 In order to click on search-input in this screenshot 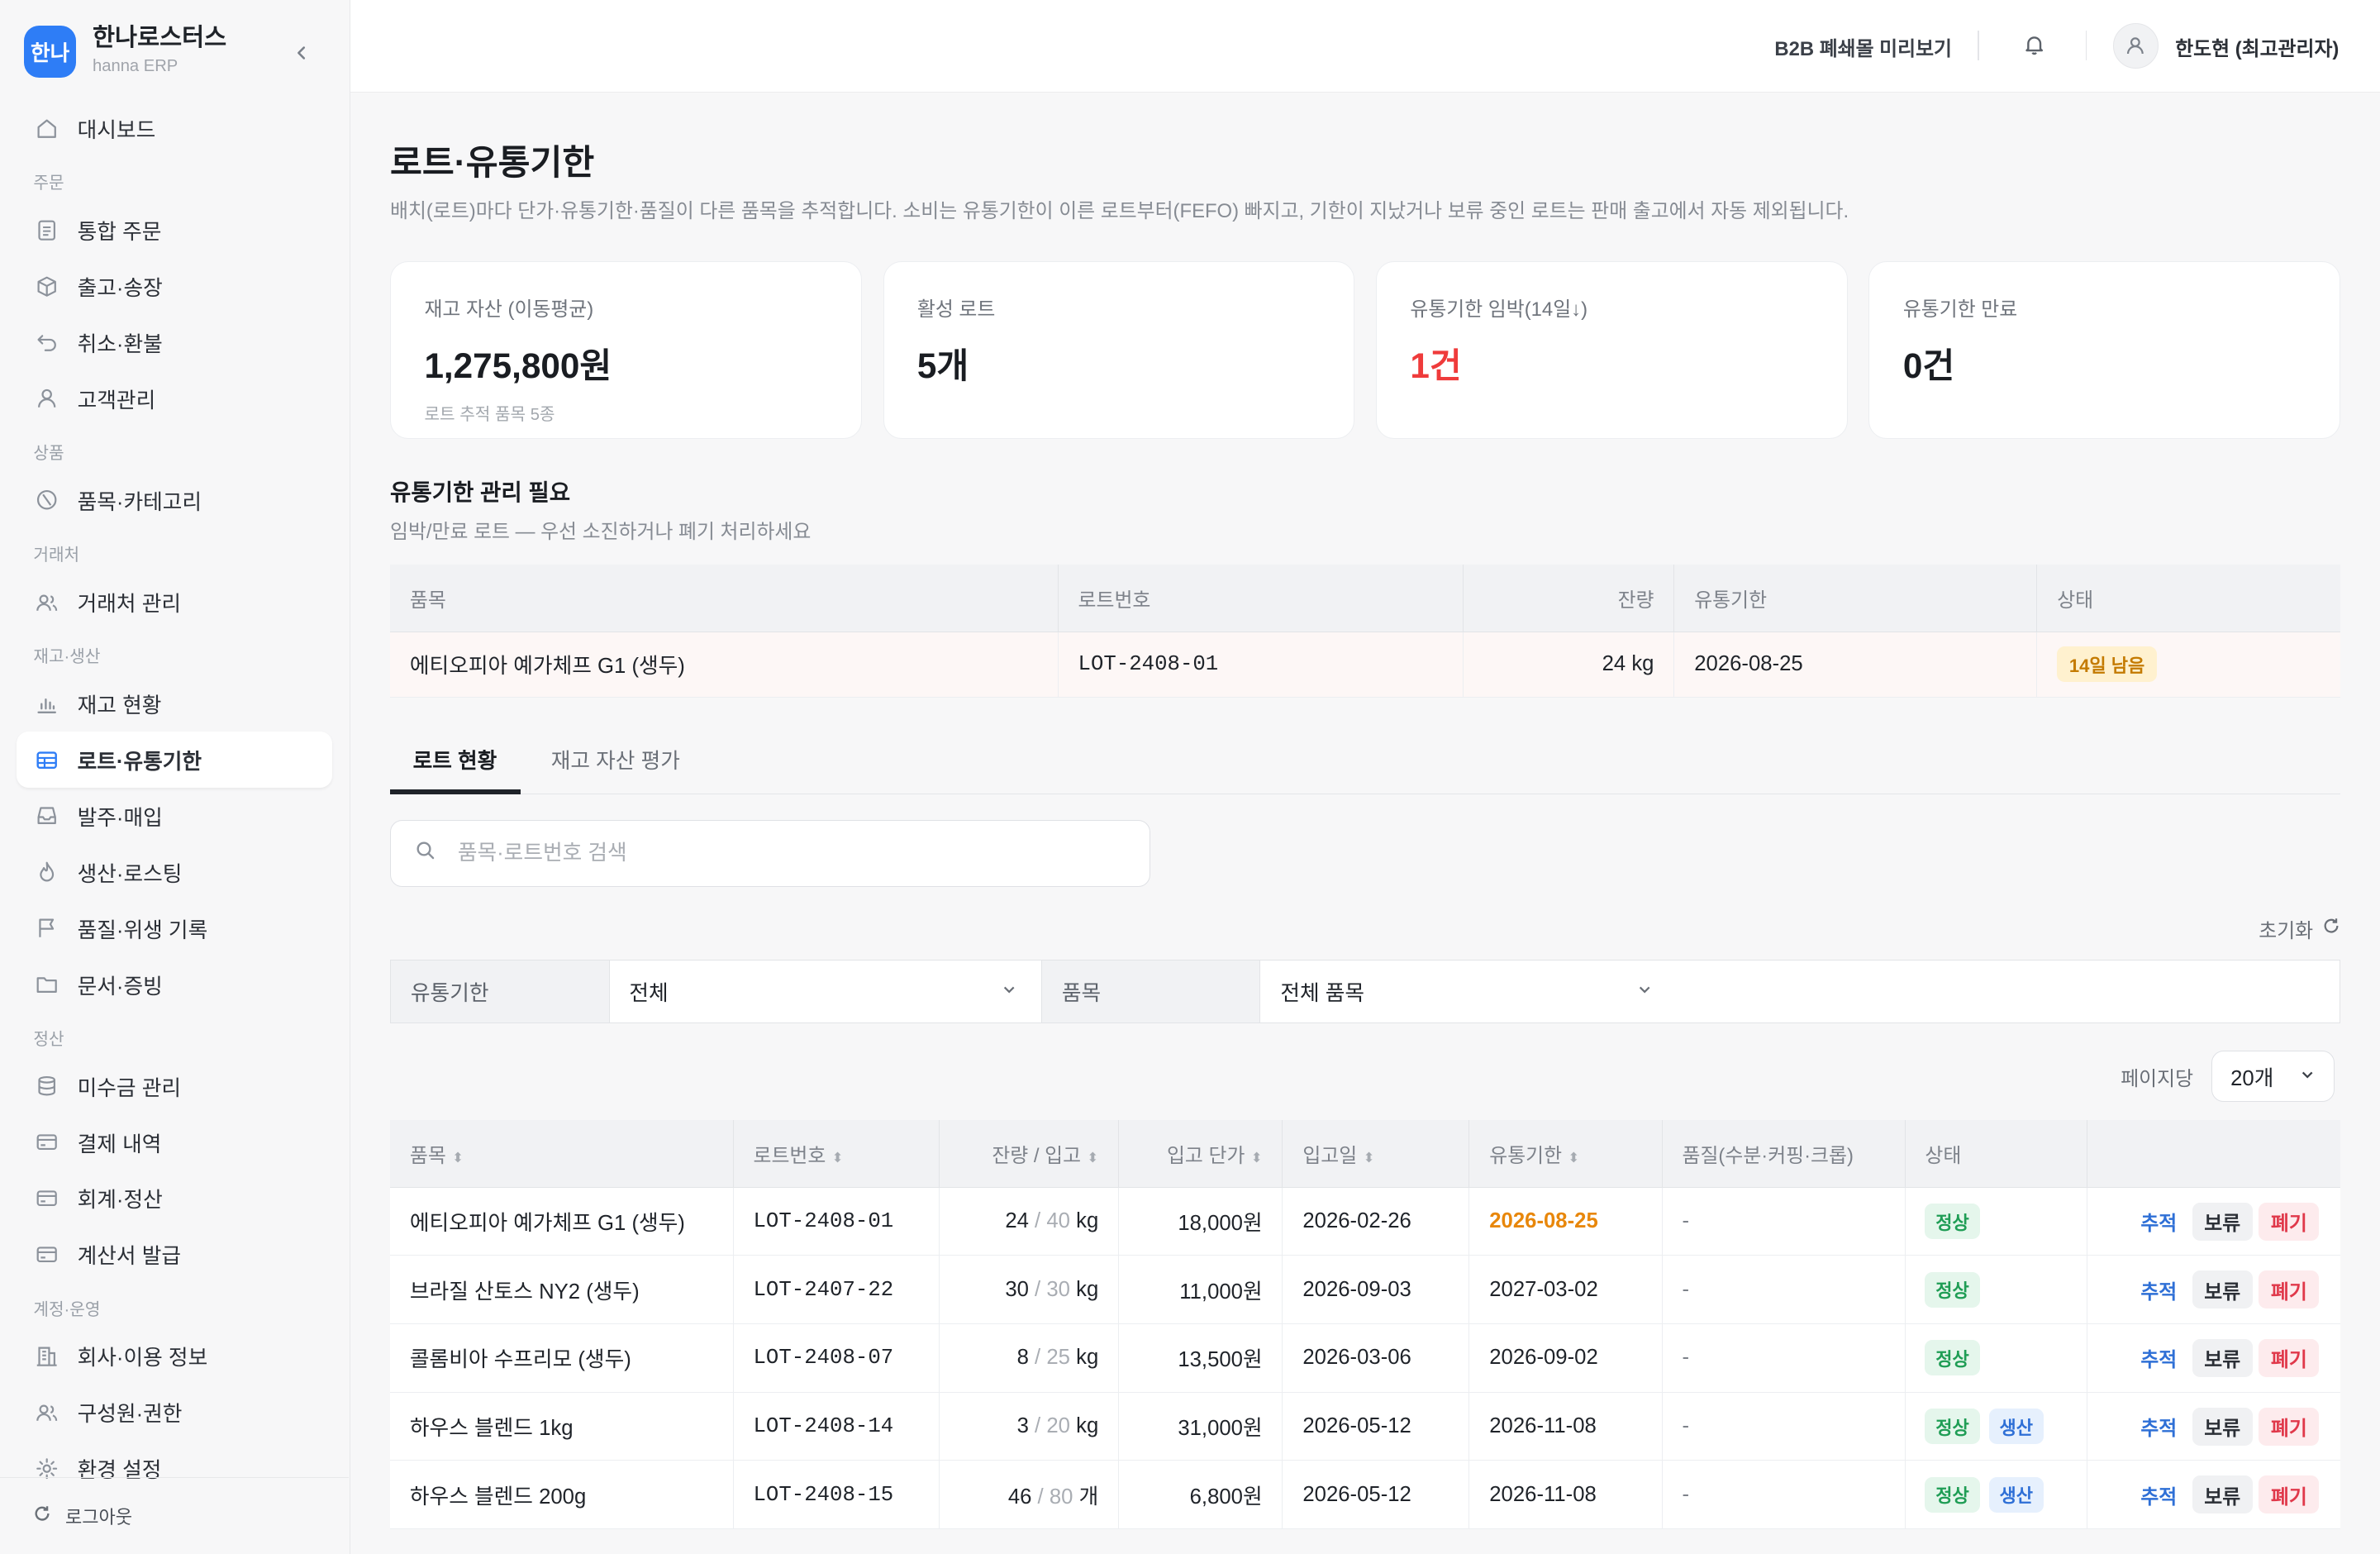, I will do `click(776, 853)`.